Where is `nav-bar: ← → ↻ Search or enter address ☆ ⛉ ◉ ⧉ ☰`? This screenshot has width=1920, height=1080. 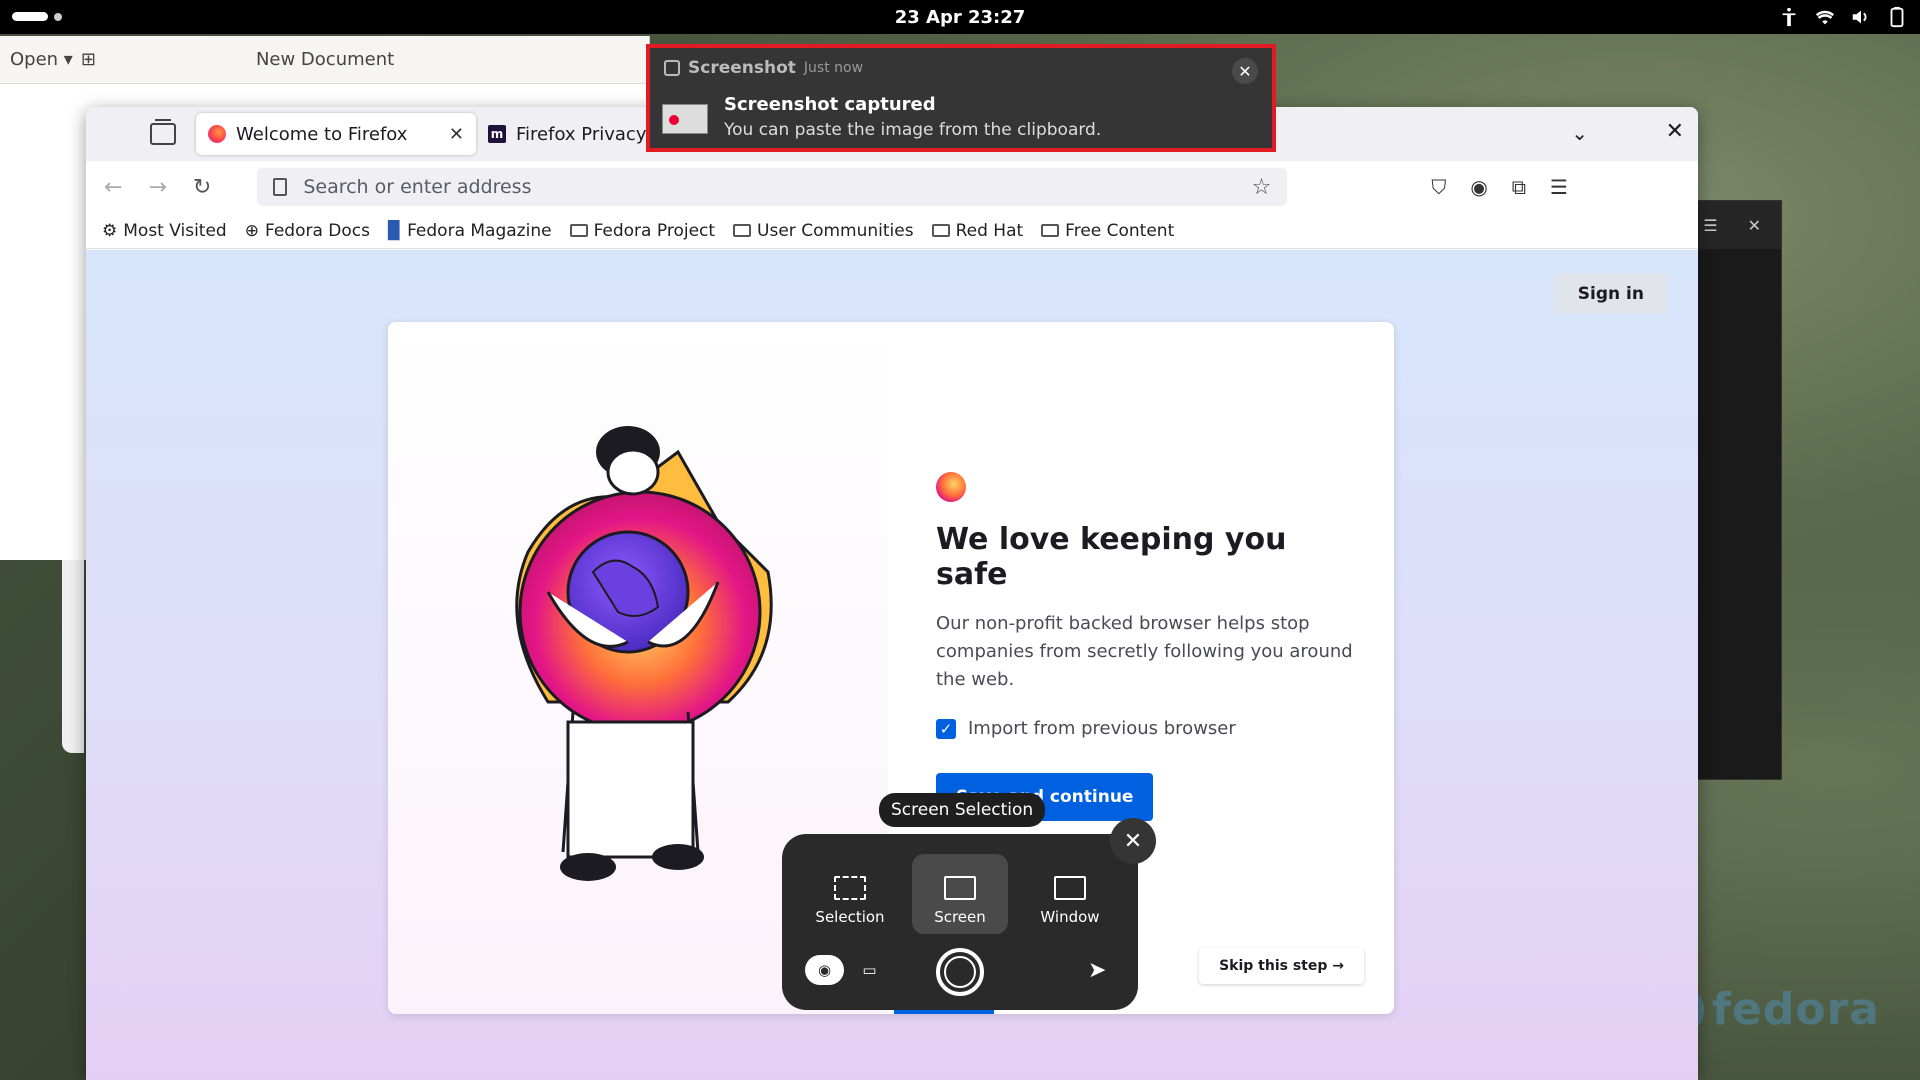 nav-bar: ← → ↻ Search or enter address ☆ ⛉ ◉ ⧉ ☰ is located at coordinates (892, 187).